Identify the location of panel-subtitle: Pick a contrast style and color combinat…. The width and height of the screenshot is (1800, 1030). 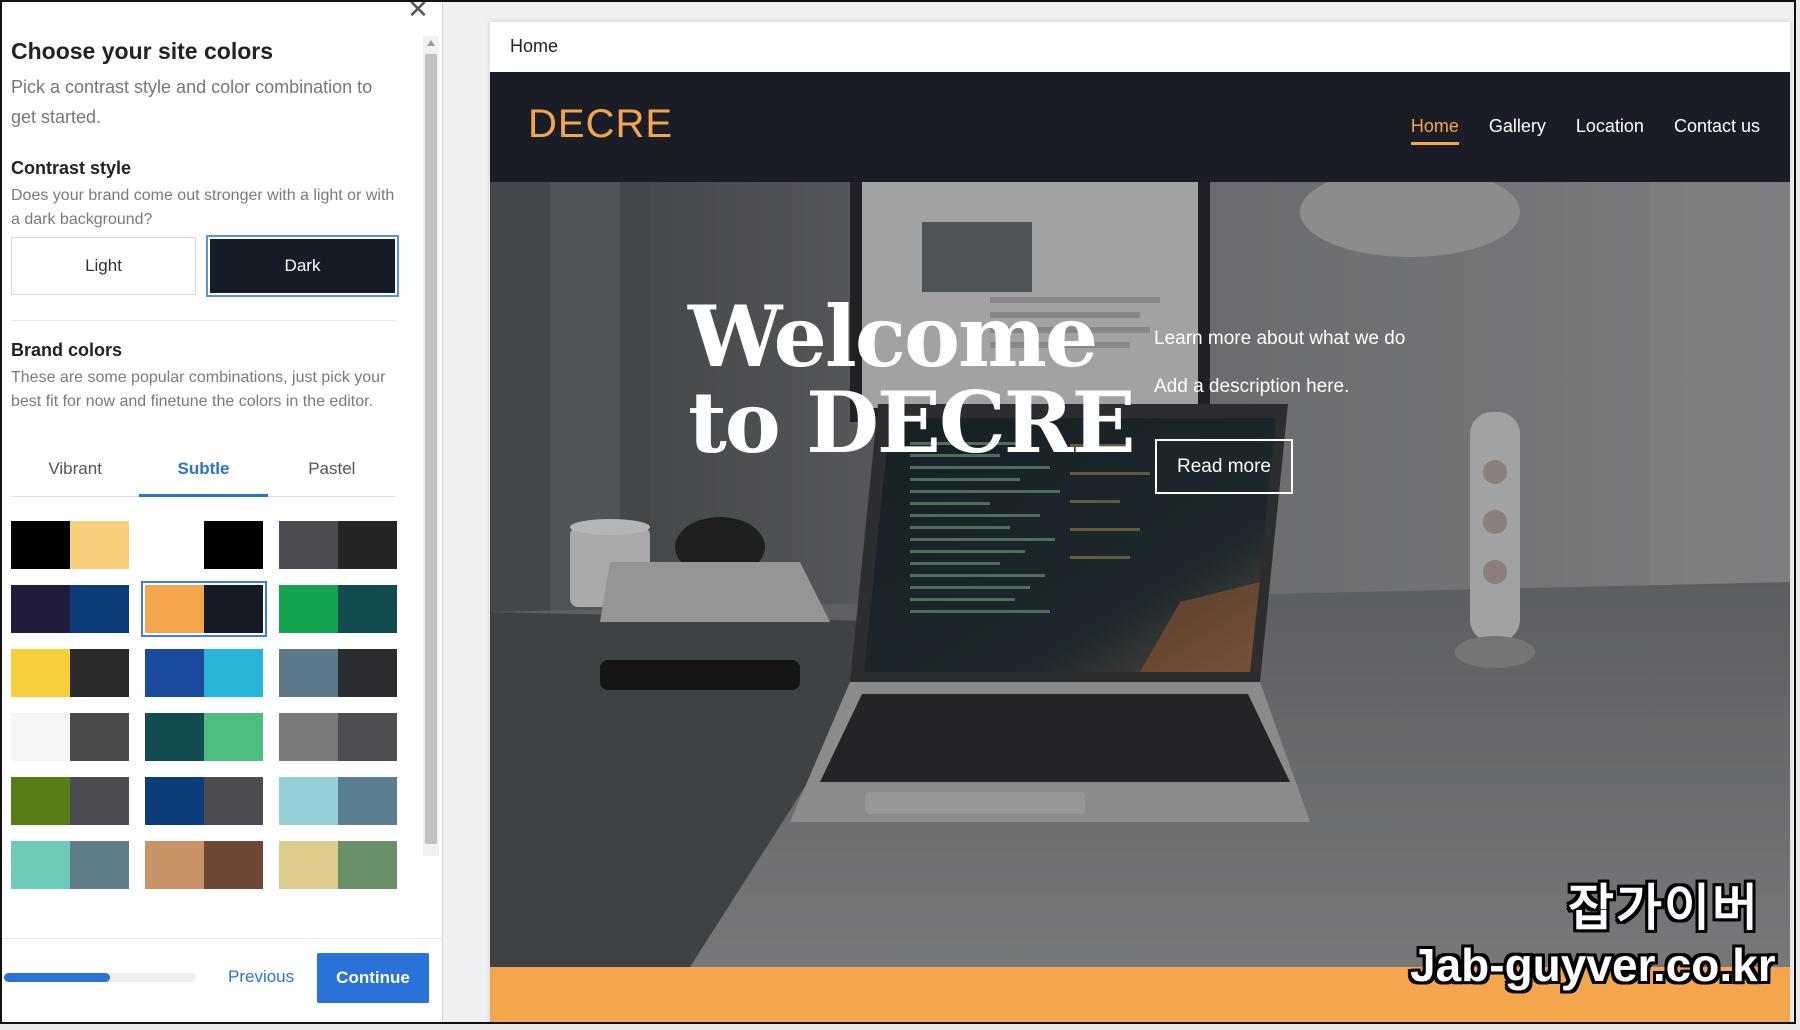
(192, 102).